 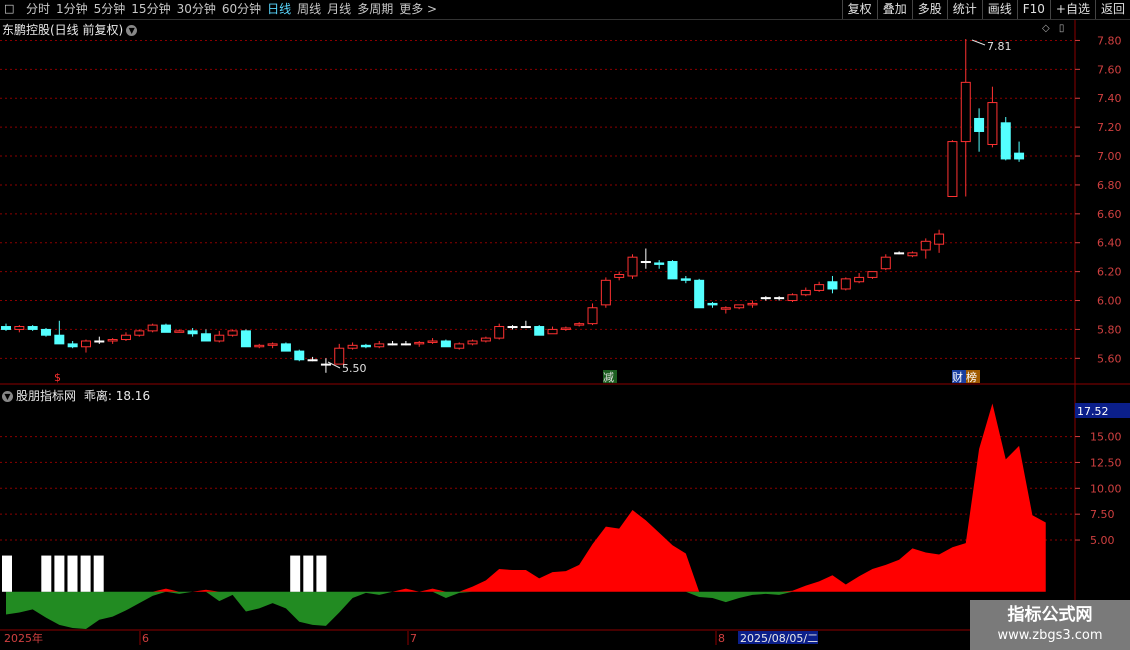 What do you see at coordinates (957, 377) in the screenshot?
I see `marker-finance: 财` at bounding box center [957, 377].